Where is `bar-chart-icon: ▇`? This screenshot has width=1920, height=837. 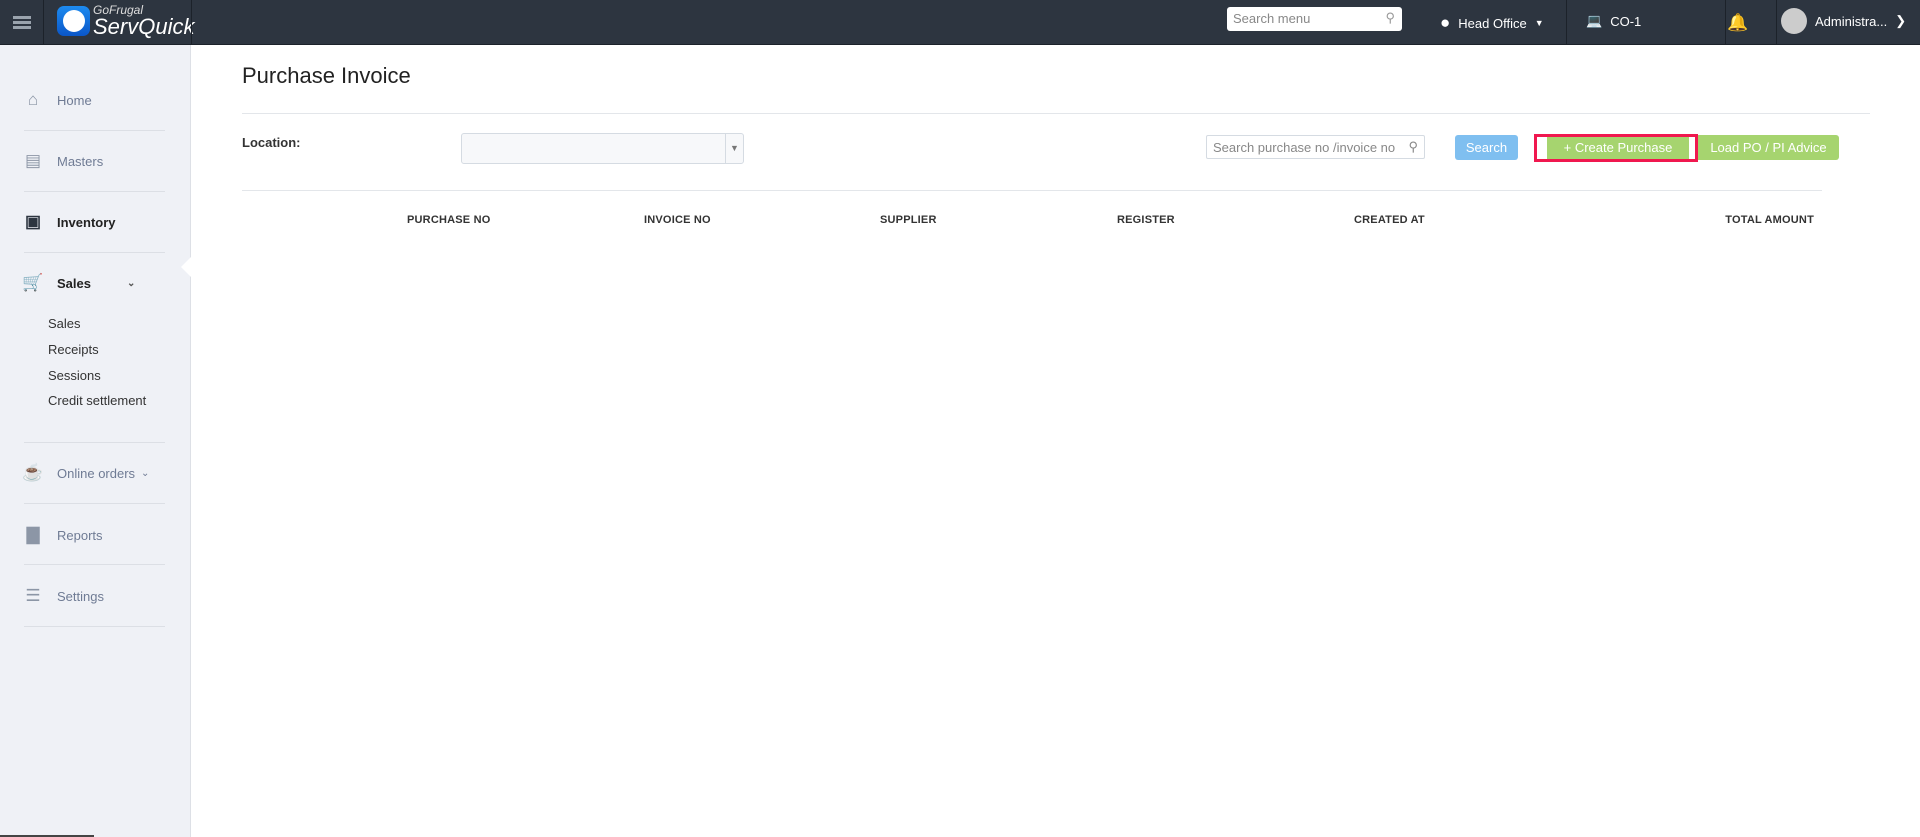 bar-chart-icon: ▇ is located at coordinates (33, 534).